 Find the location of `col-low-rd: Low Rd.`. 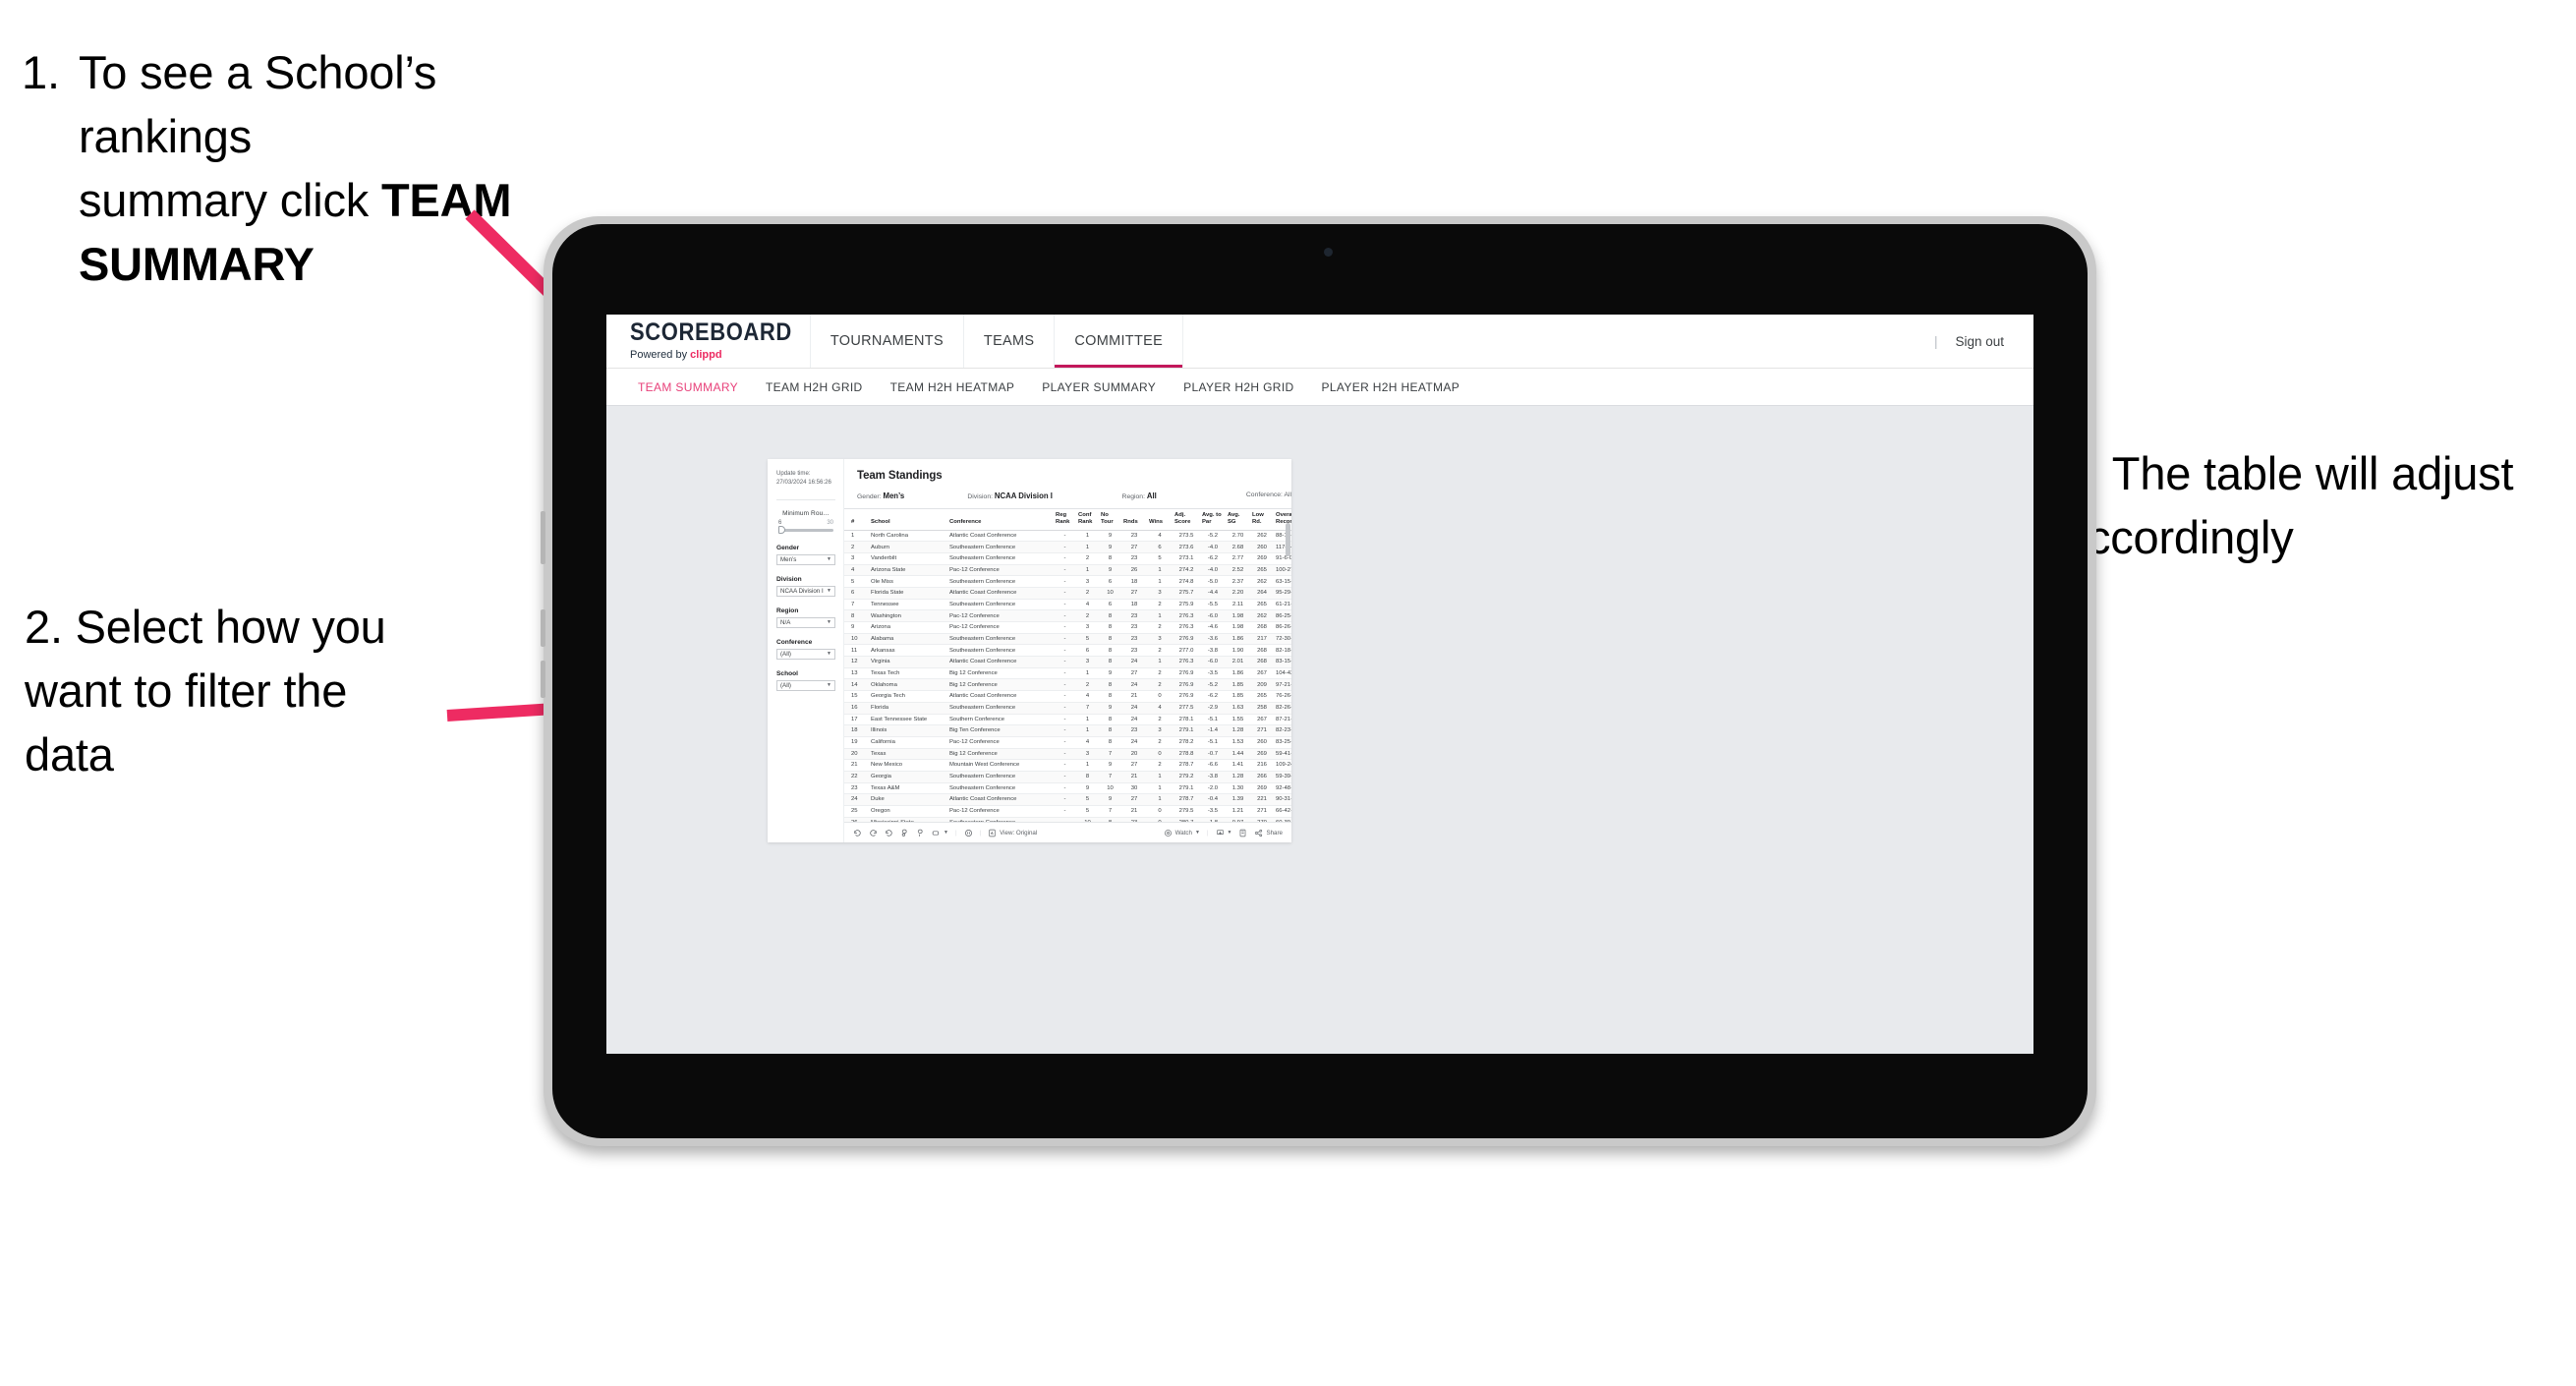

col-low-rd: Low Rd. is located at coordinates (1262, 520).